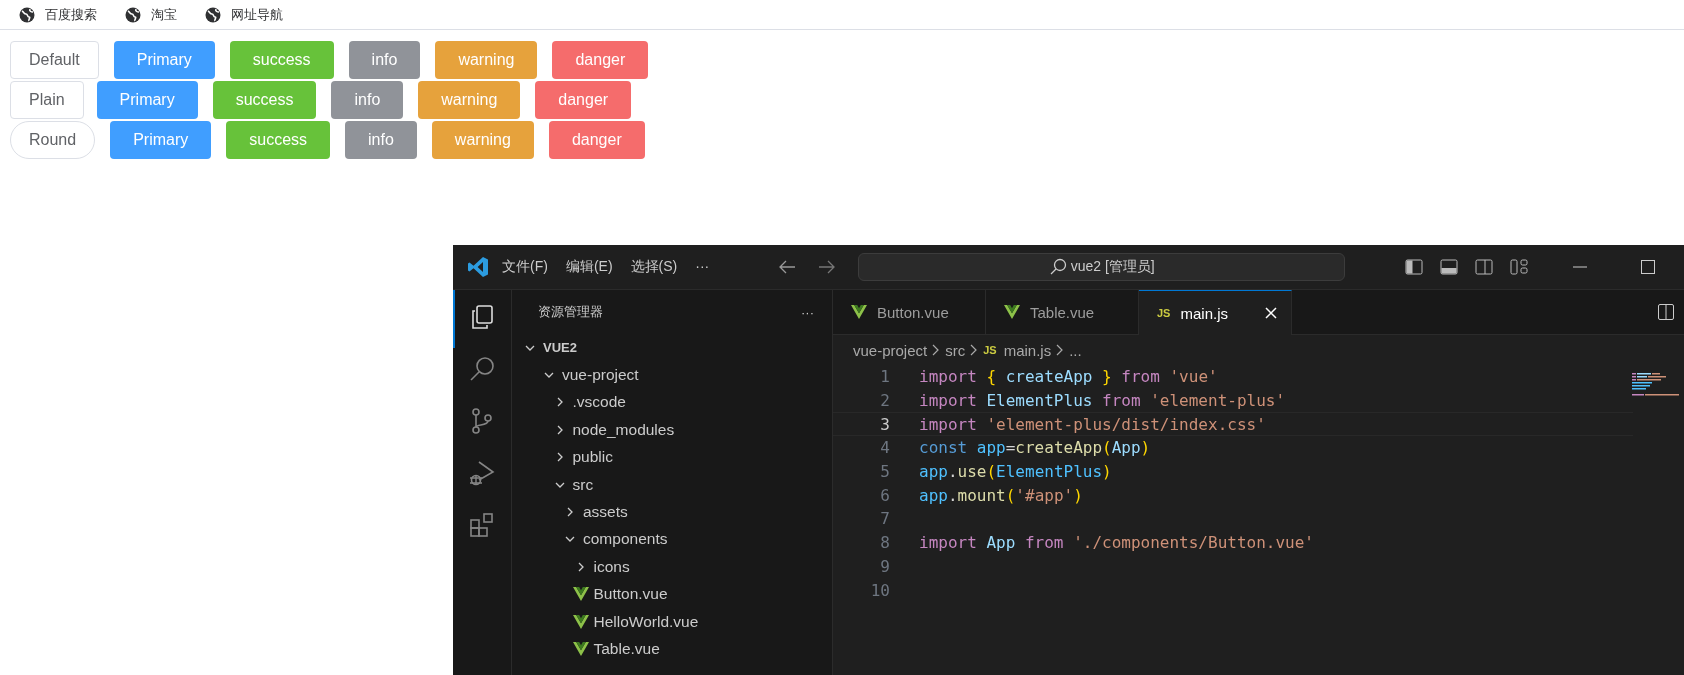  What do you see at coordinates (71, 14) in the screenshot?
I see `nav-link-label: 百度搜索` at bounding box center [71, 14].